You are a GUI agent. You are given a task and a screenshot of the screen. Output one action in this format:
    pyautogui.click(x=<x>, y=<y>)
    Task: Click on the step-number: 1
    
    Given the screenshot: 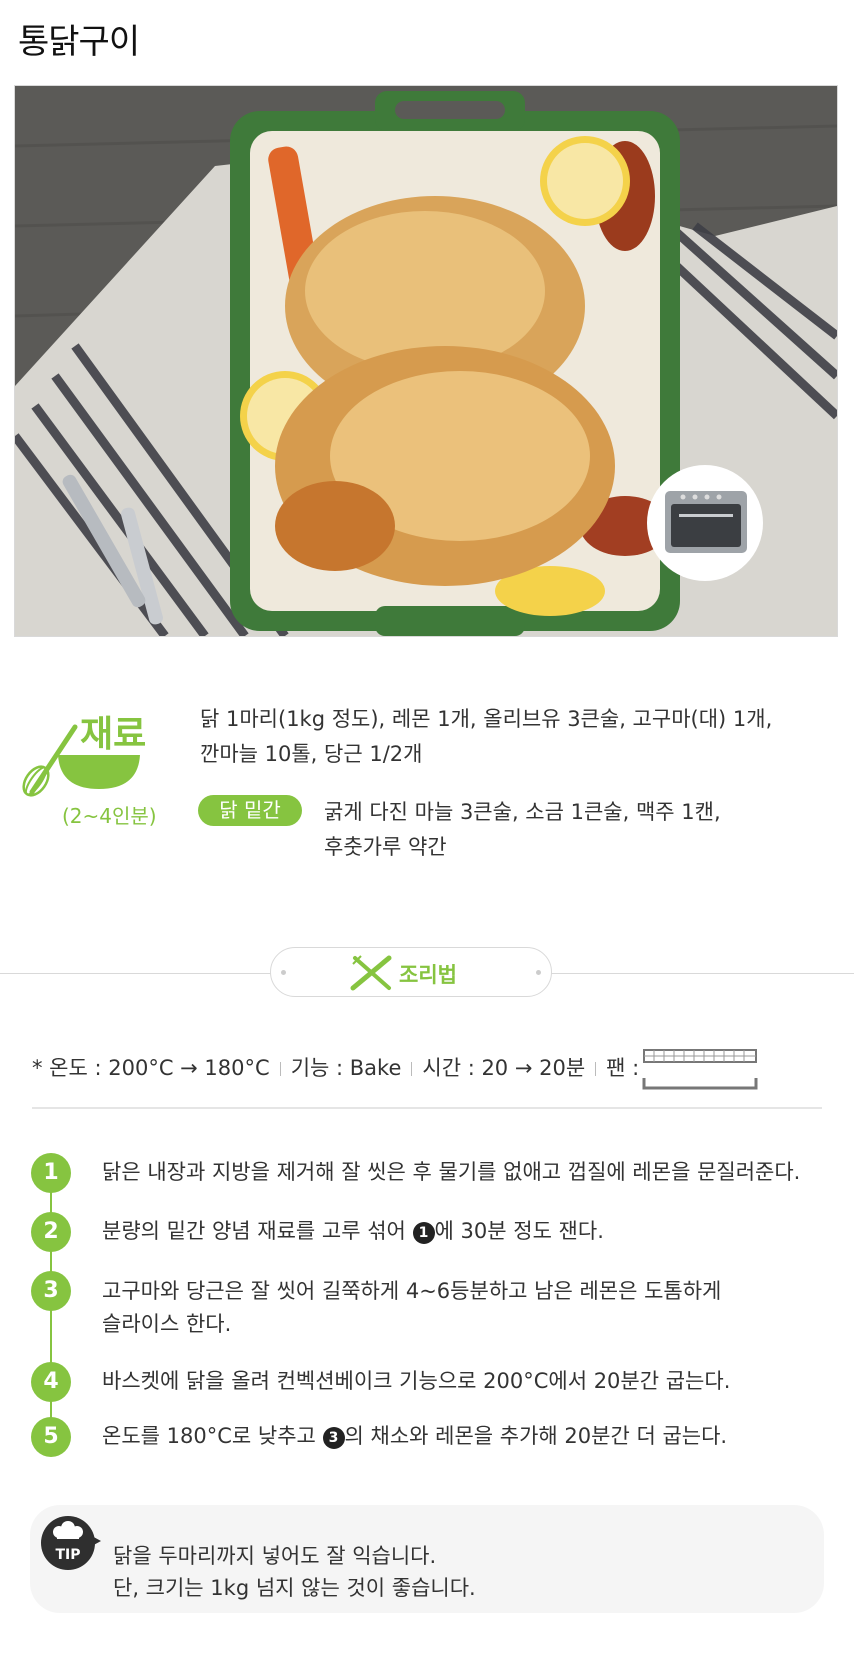 What is the action you would take?
    pyautogui.click(x=51, y=1173)
    